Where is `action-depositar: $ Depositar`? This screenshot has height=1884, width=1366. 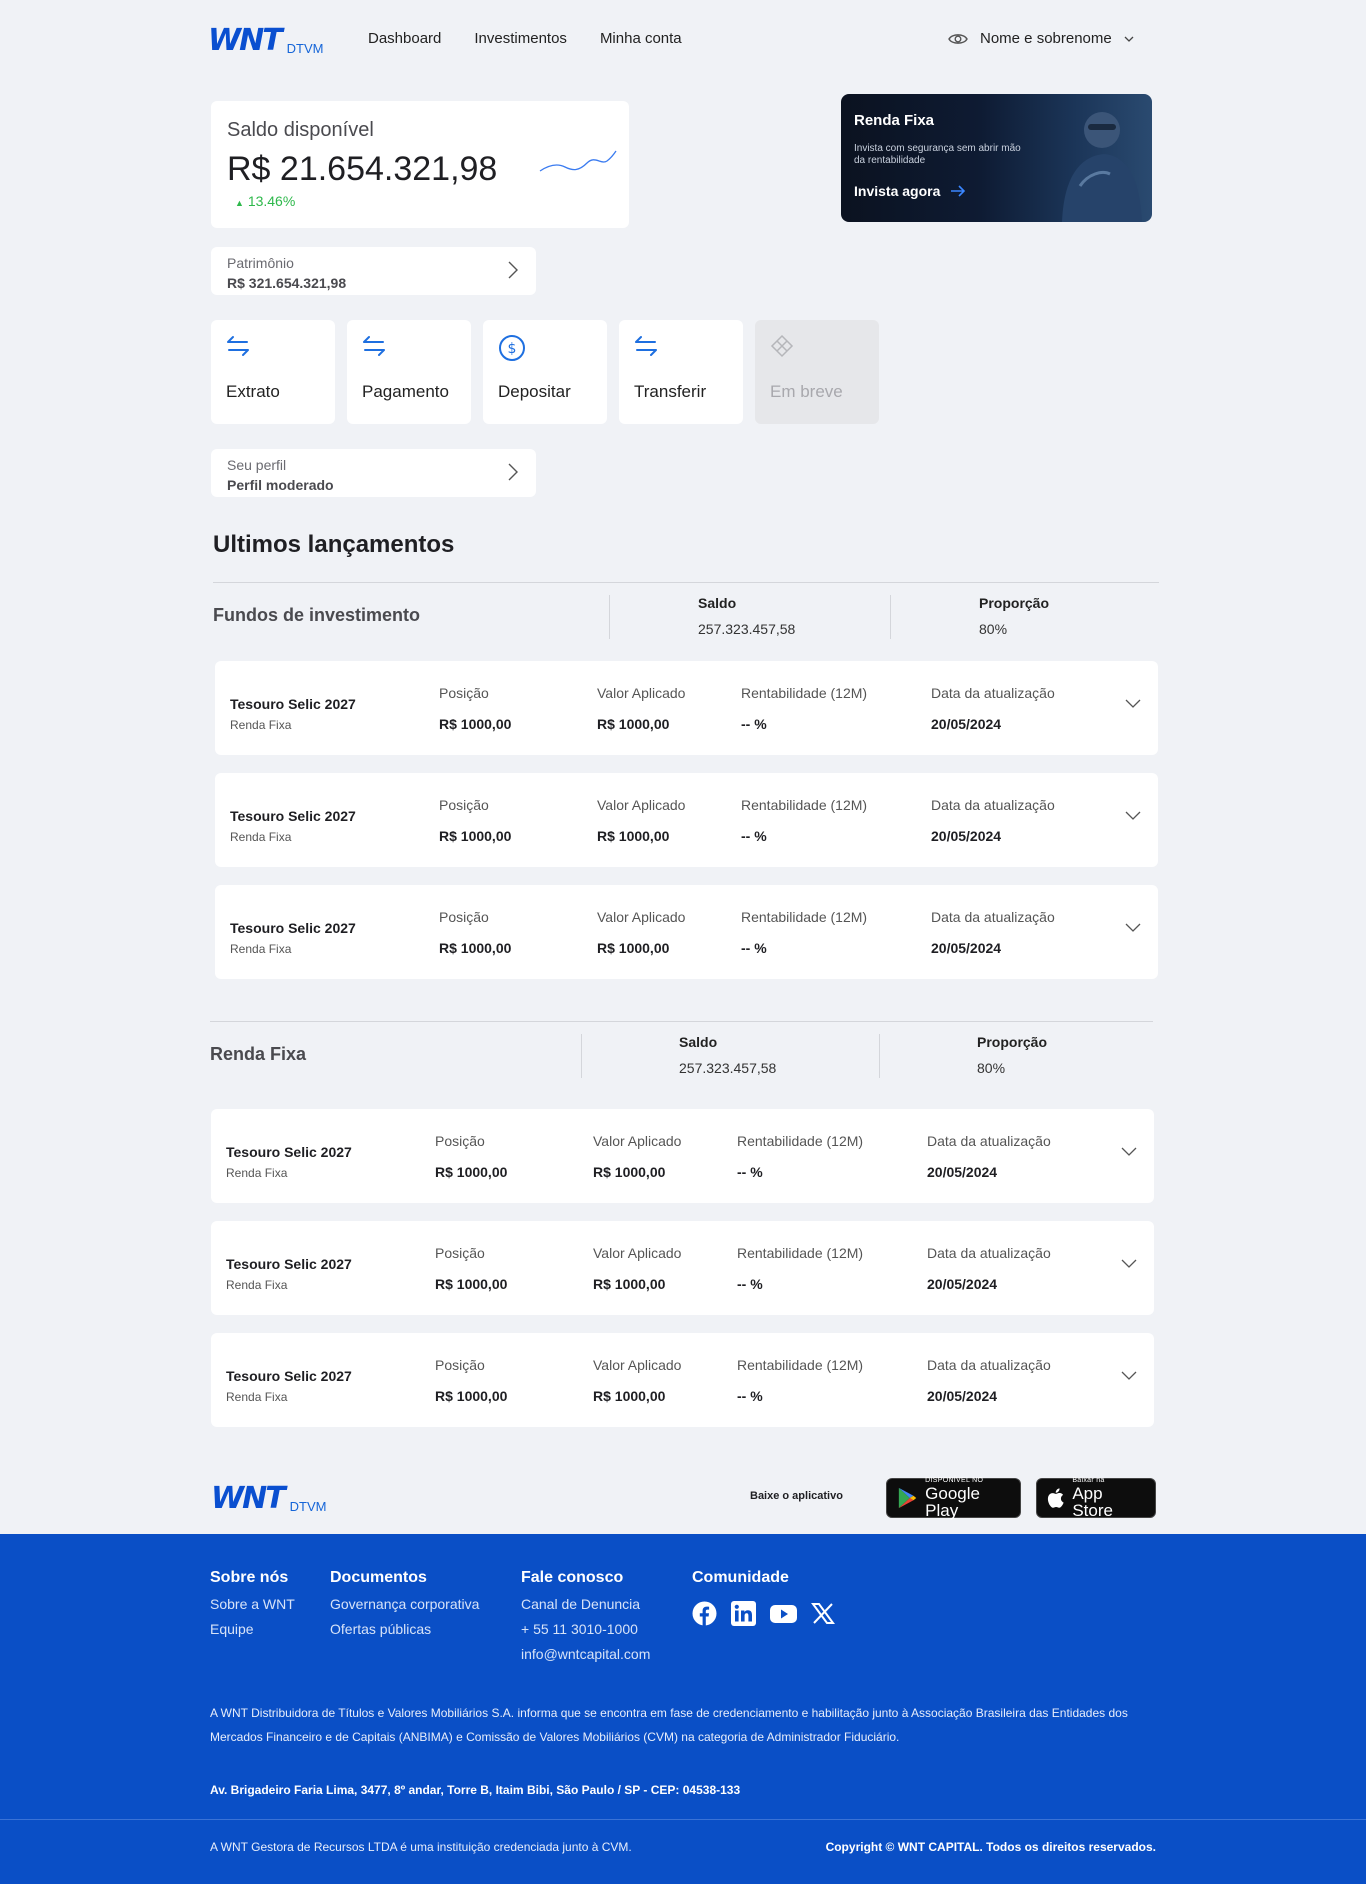
action-depositar: $ Depositar is located at coordinates (545, 372).